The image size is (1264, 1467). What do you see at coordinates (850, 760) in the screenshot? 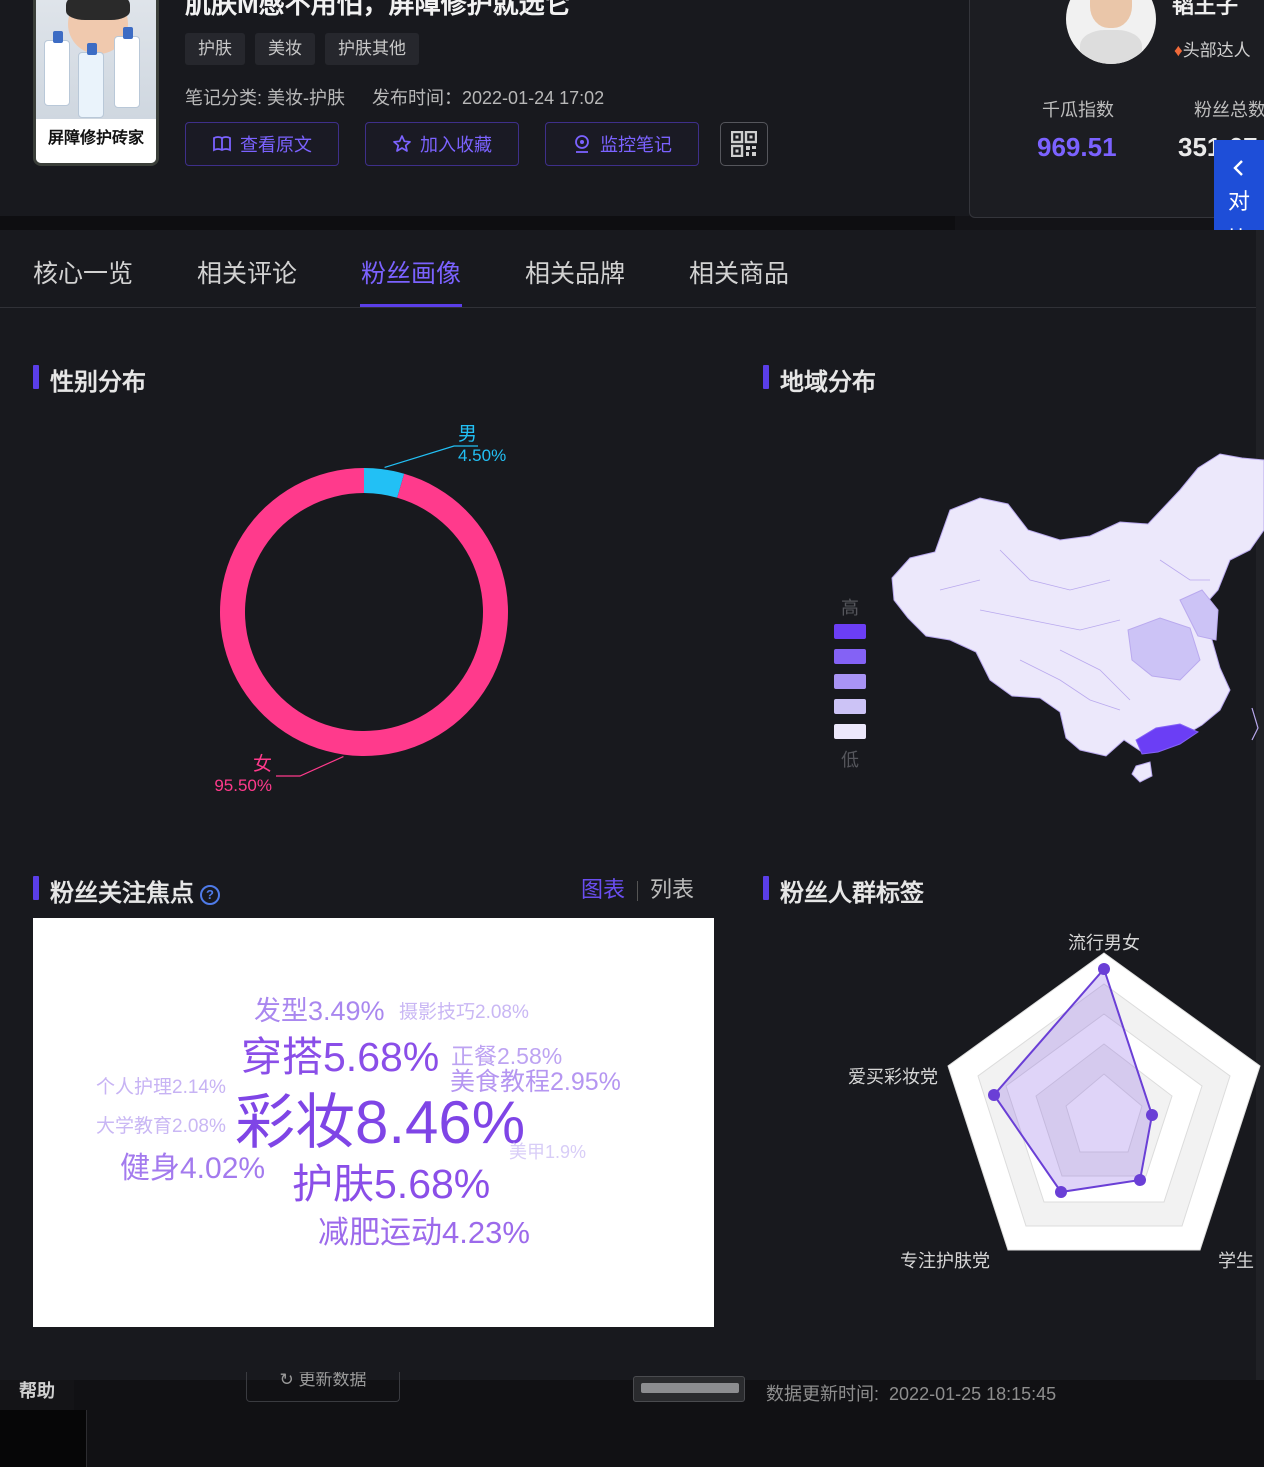
I see `legend-low-label: 低` at bounding box center [850, 760].